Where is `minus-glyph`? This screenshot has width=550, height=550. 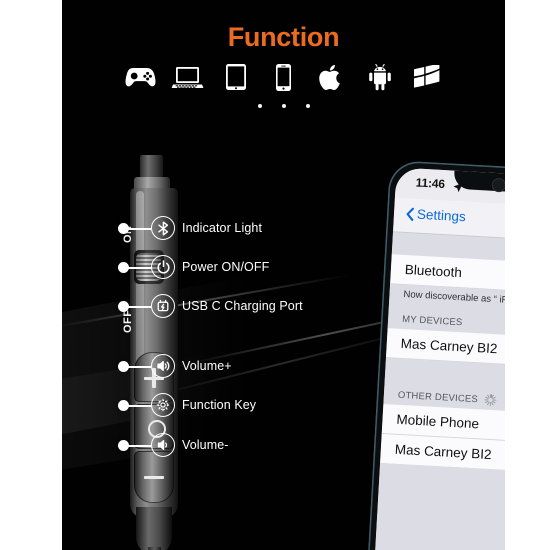 minus-glyph is located at coordinates (154, 478).